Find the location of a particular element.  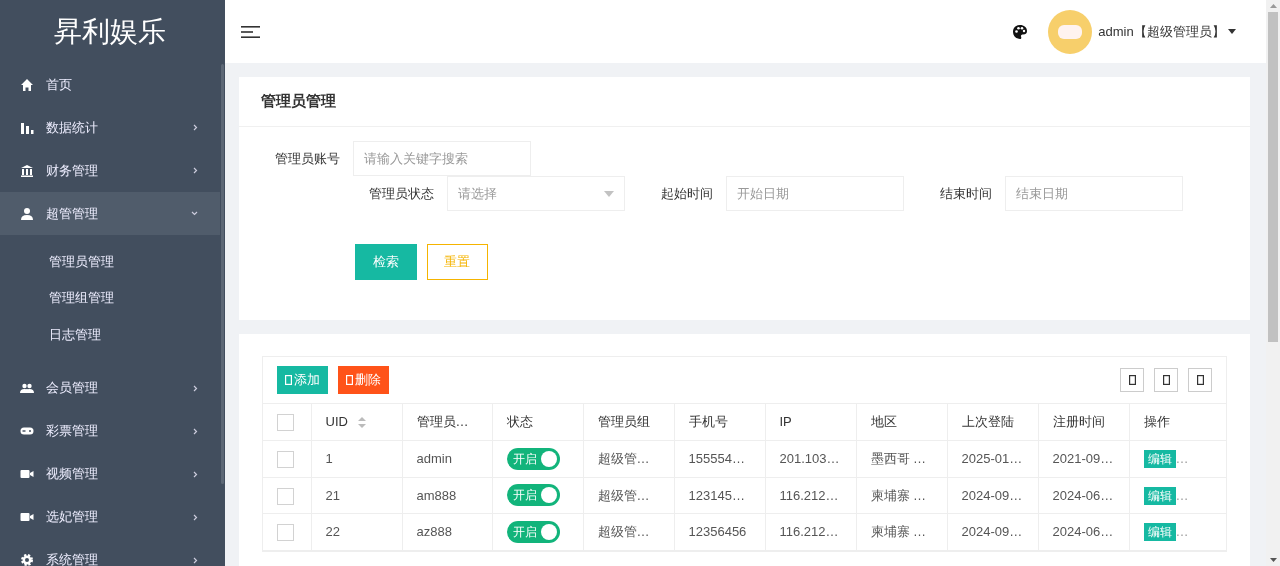

column-header: IP is located at coordinates (785, 422).